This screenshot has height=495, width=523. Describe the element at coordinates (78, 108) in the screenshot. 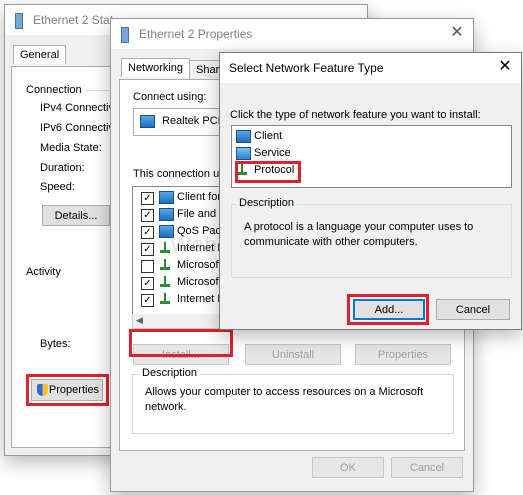

I see `ipv4-label: IPv4 Connectivi` at that location.